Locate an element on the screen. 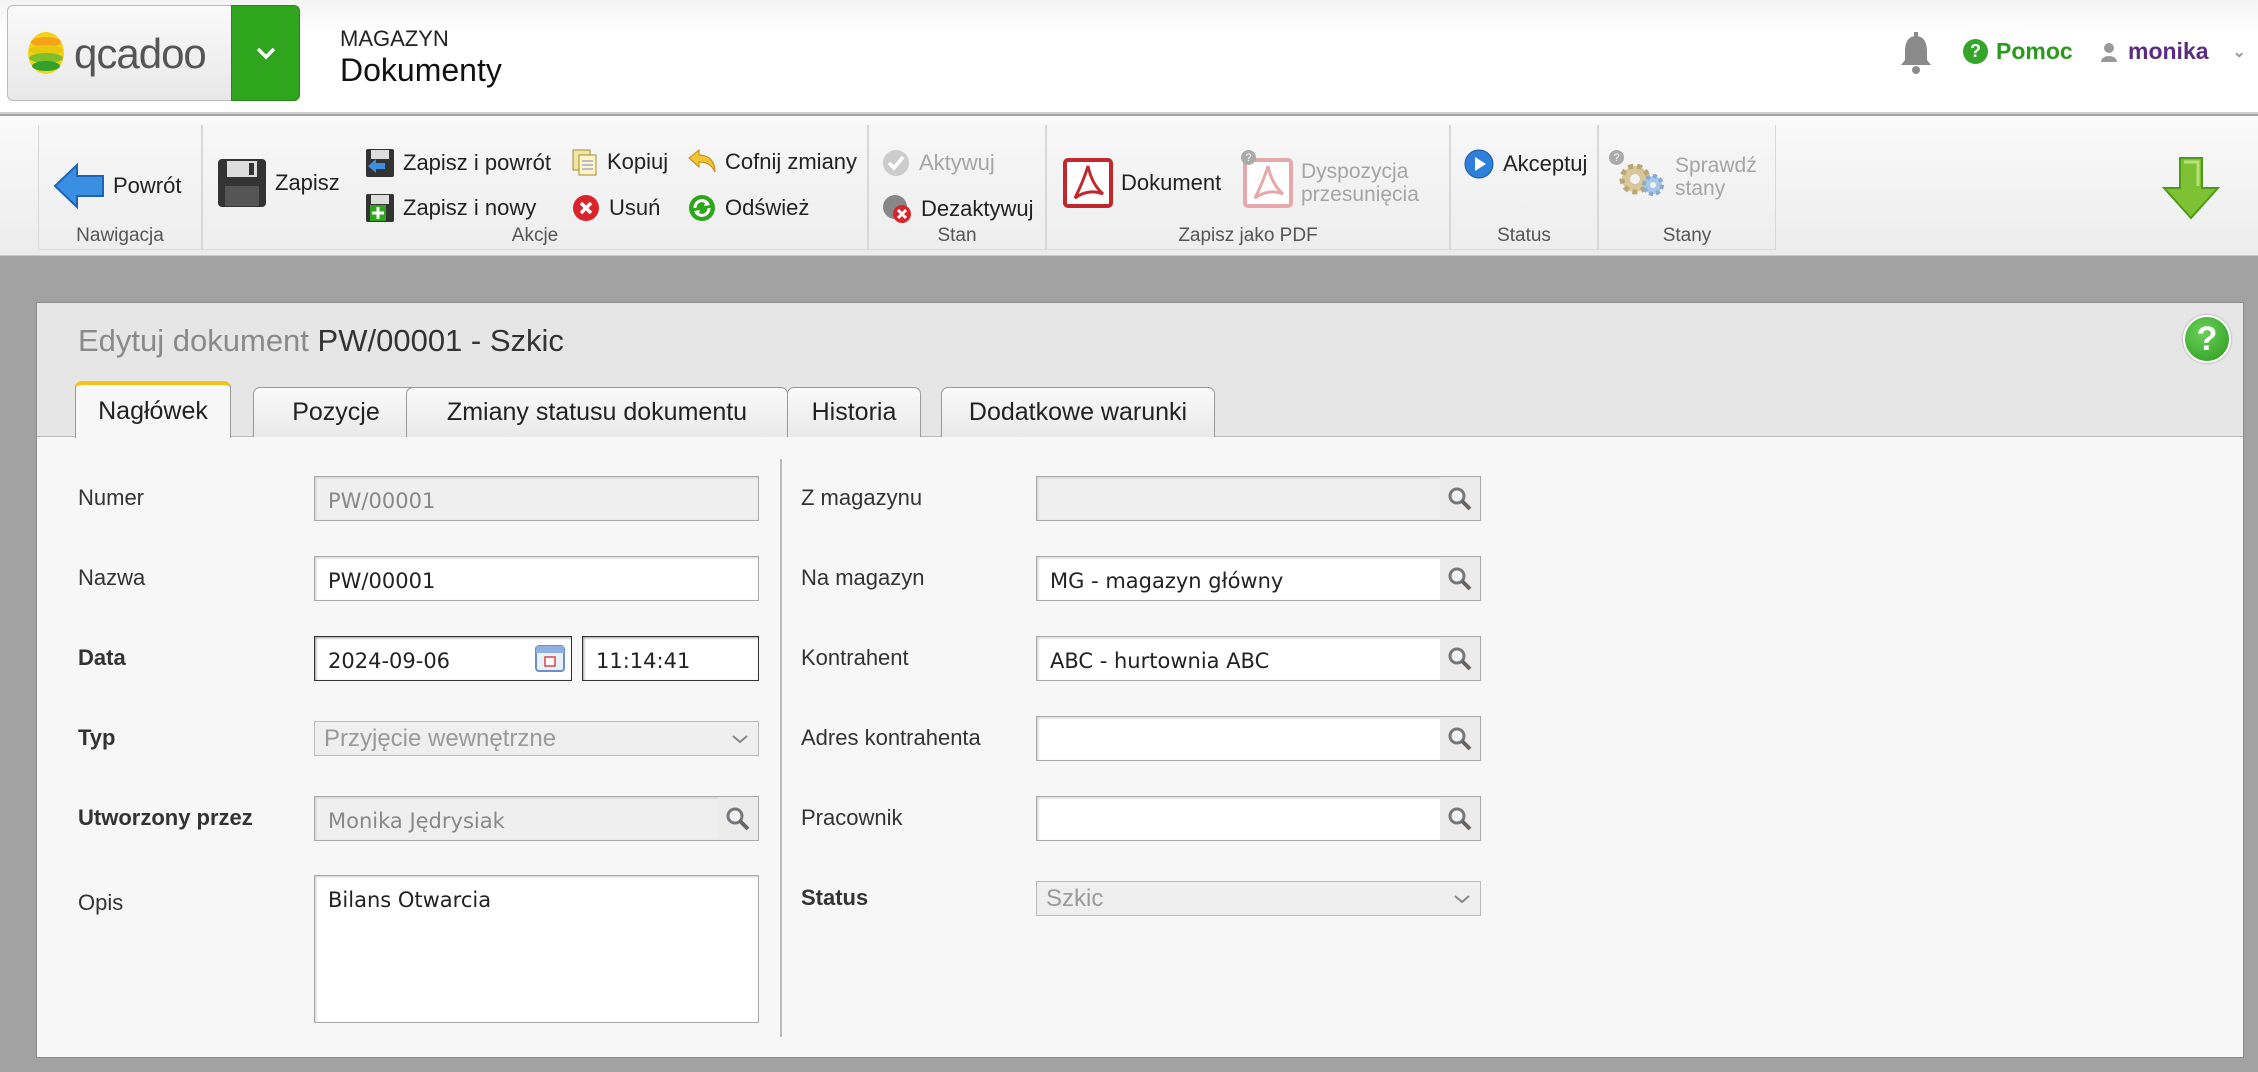  group-label: Nawigacja is located at coordinates (120, 235).